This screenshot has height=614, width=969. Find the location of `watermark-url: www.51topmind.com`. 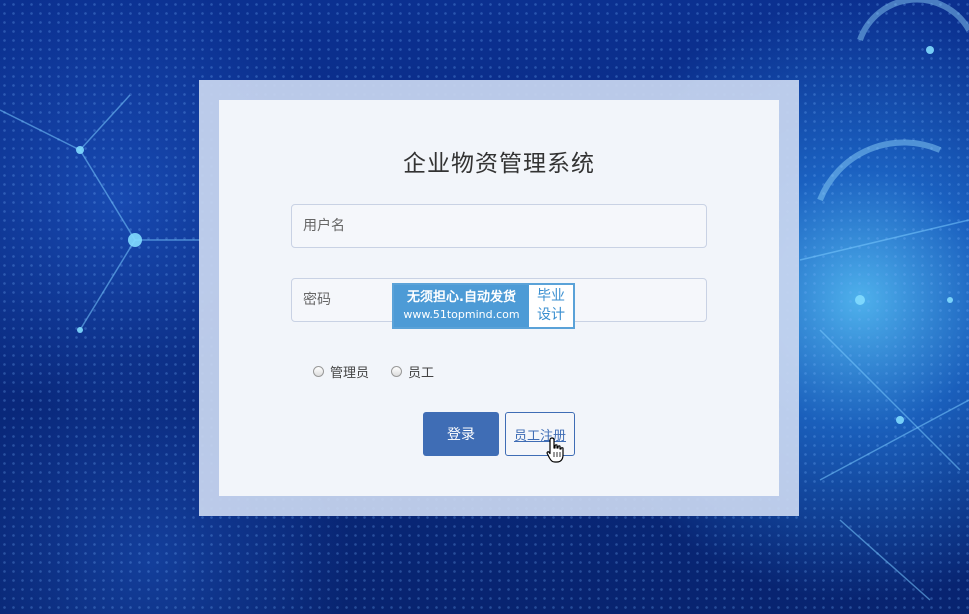

watermark-url: www.51topmind.com is located at coordinates (461, 314).